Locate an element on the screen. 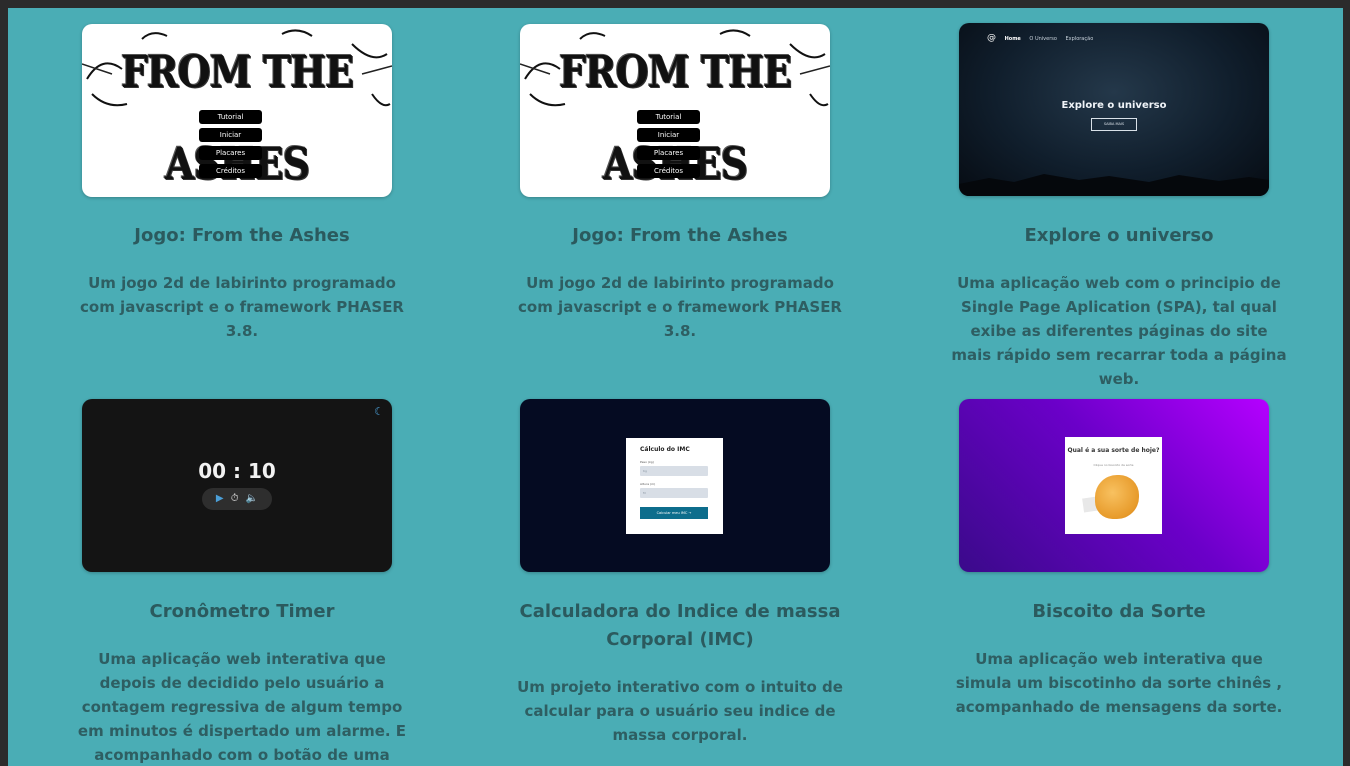  project-title: Biscoito da Sorte is located at coordinates (1119, 611).